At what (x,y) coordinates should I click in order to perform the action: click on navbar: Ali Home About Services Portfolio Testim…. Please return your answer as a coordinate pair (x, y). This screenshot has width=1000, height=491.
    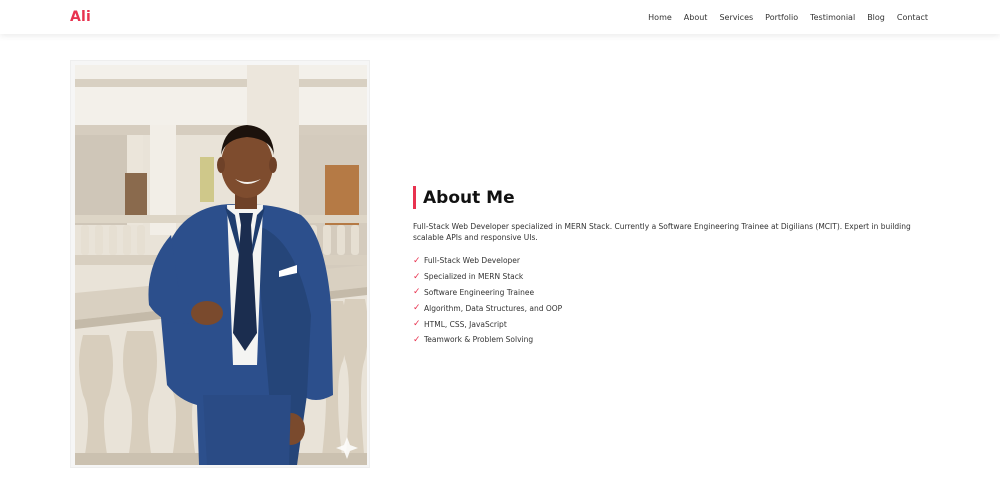
    Looking at the image, I should click on (500, 17).